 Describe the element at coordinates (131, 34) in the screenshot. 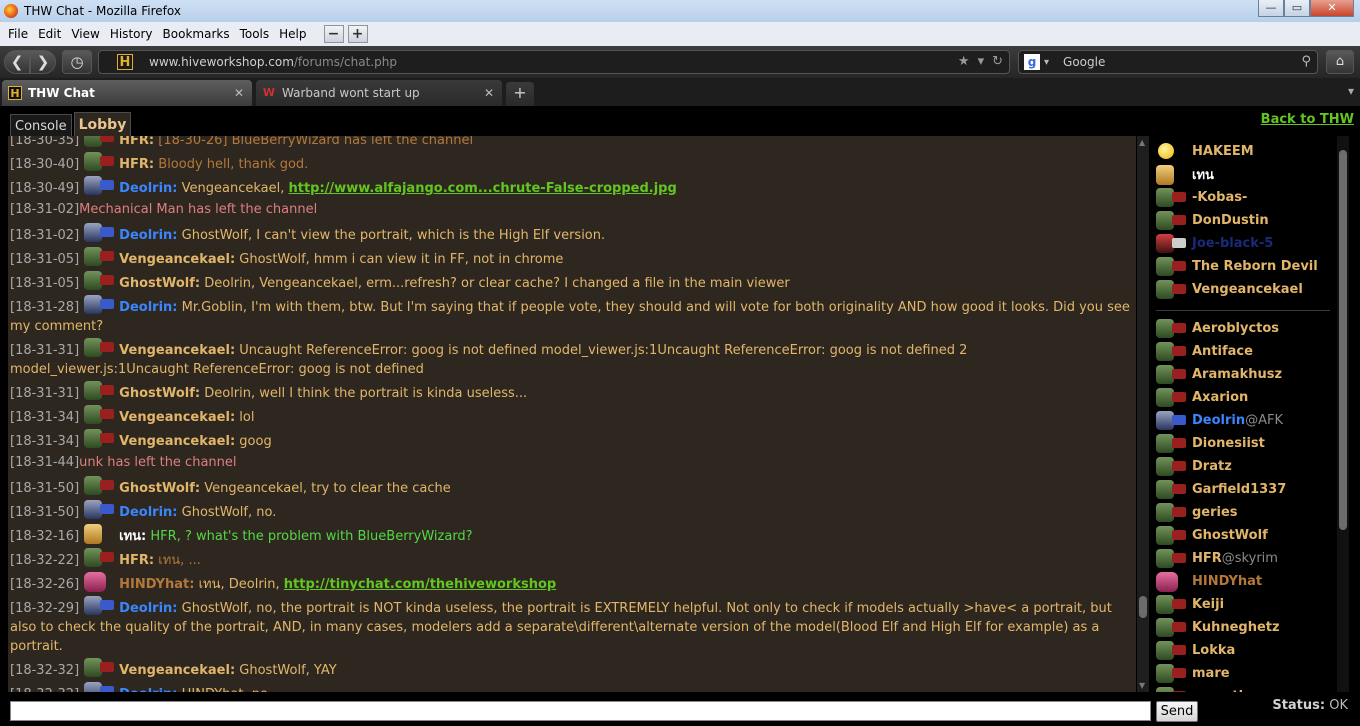

I see `menu-history: History` at that location.